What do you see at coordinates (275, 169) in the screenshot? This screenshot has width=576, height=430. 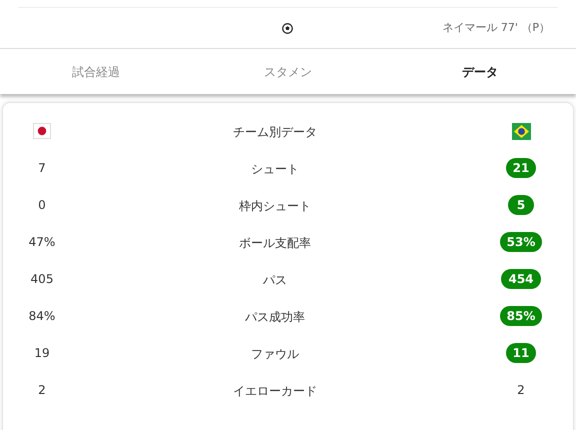 I see `stat-label: シュート` at bounding box center [275, 169].